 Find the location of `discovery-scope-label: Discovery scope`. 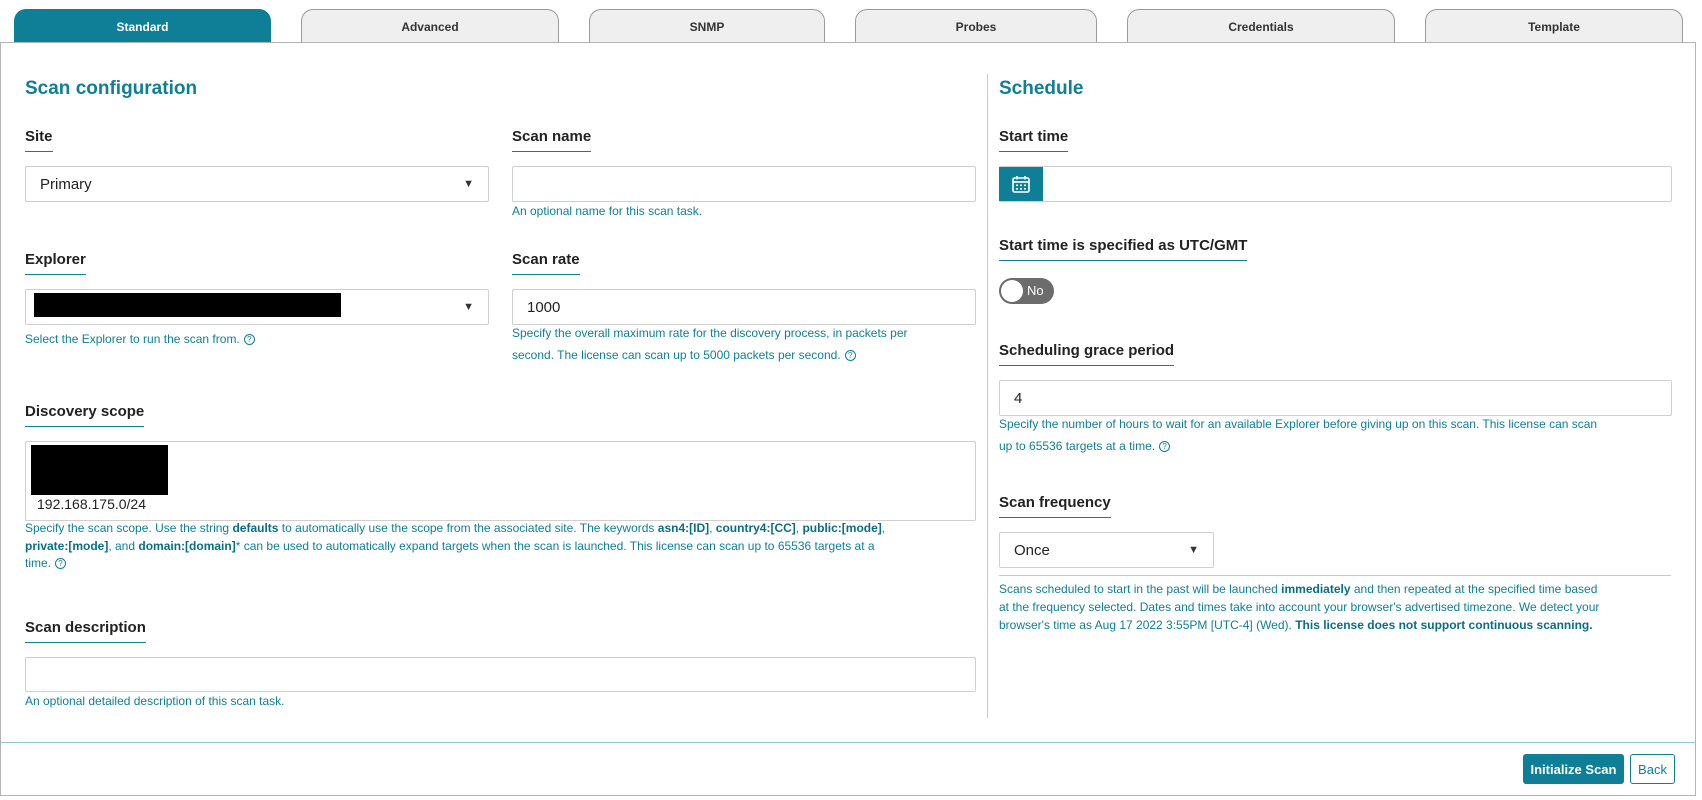

discovery-scope-label: Discovery scope is located at coordinates (85, 415).